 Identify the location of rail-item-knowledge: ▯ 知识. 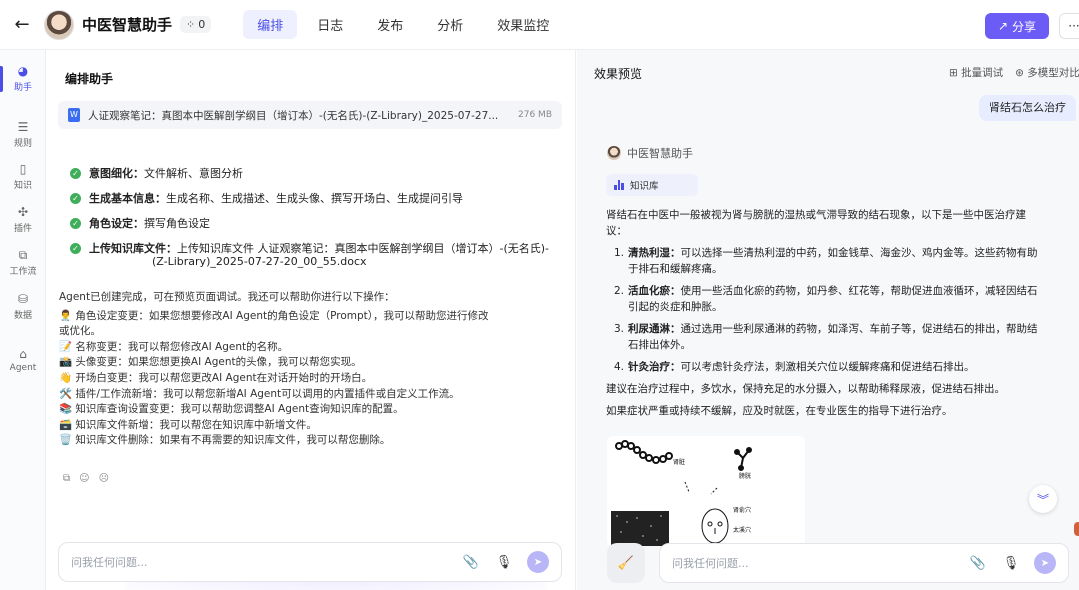
(23, 176).